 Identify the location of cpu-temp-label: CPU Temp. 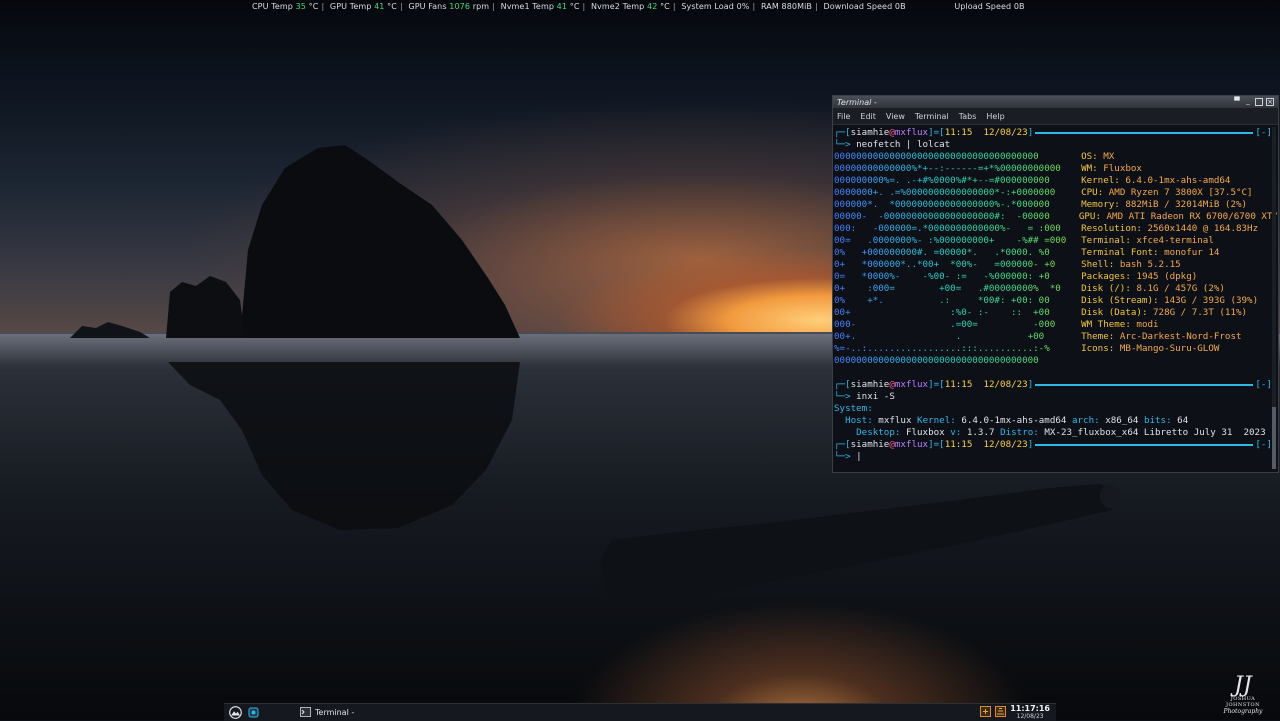
(272, 6).